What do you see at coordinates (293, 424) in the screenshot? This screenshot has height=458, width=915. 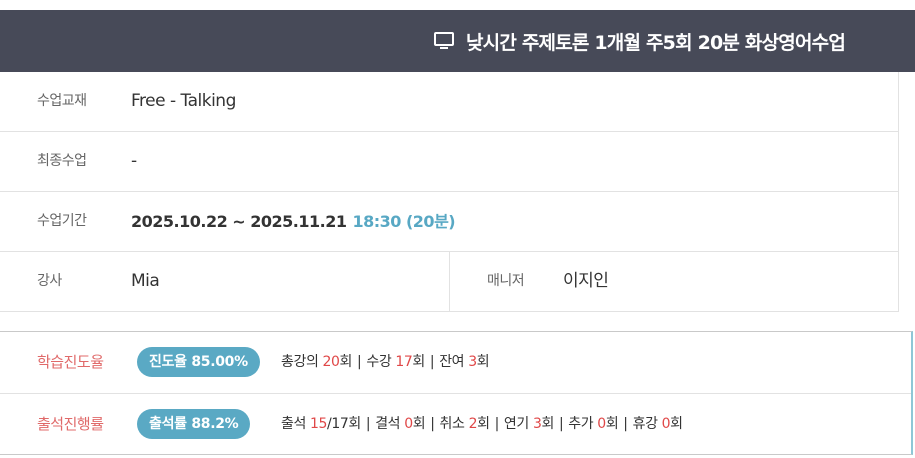 I see `attend-label: 출석` at bounding box center [293, 424].